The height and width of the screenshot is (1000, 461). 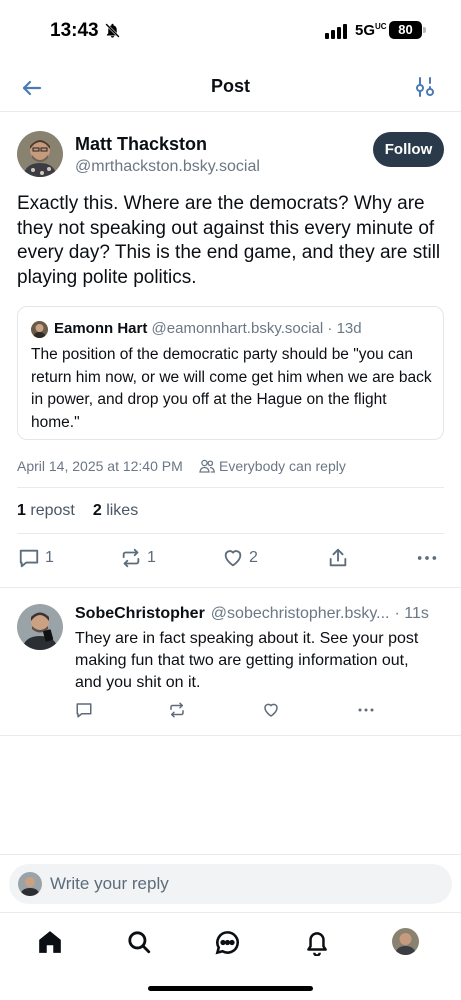 I want to click on battery-indicator: 80, so click(x=405, y=30).